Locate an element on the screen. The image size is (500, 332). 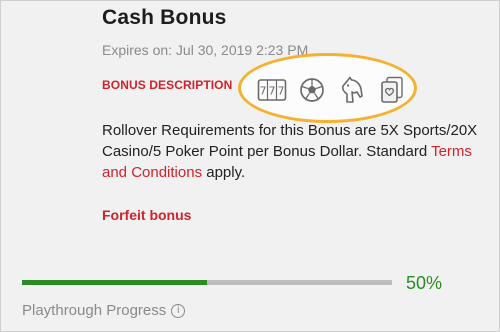
bonus-description-toggle: BONUS DESCRIPTION is located at coordinates (167, 85).